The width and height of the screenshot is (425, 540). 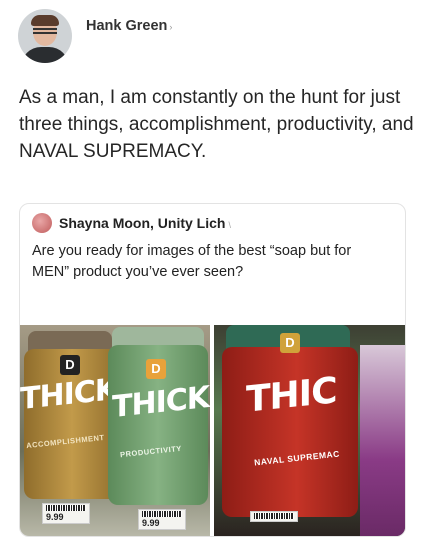 I want to click on author-name: Hank Green, so click(x=126, y=26).